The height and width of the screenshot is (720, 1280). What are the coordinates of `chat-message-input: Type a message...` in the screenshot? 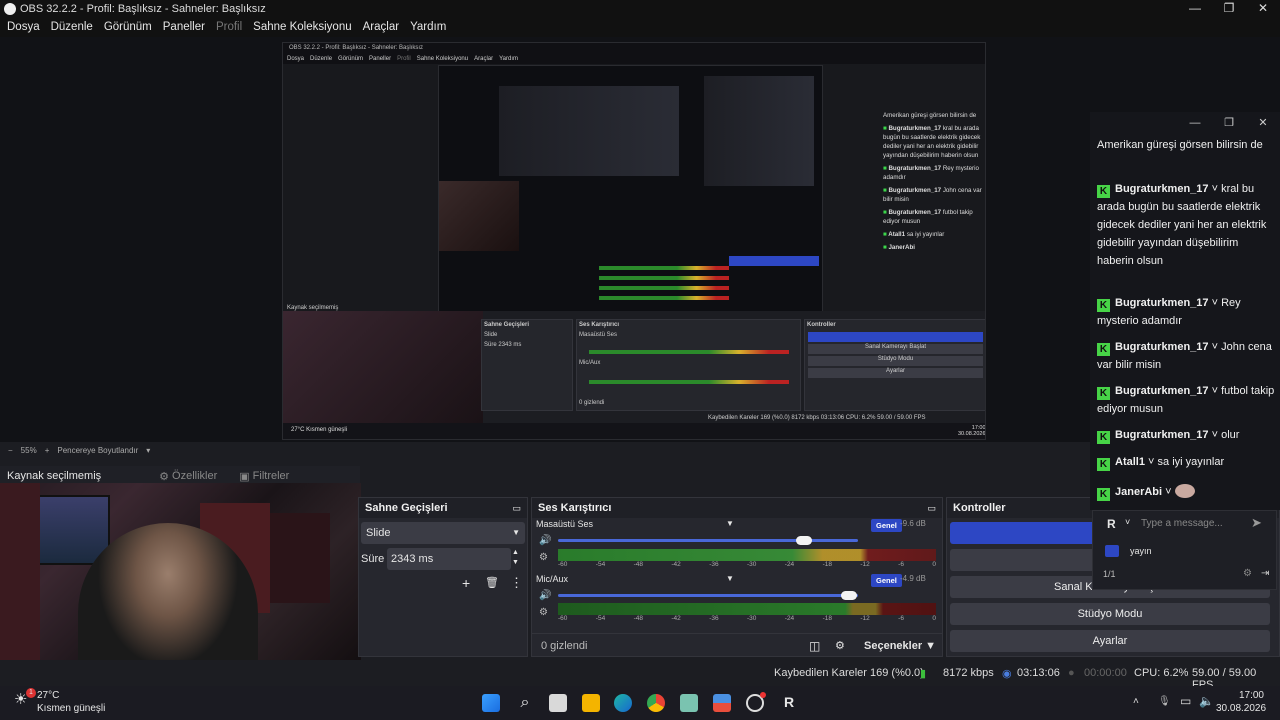 It's located at (1182, 523).